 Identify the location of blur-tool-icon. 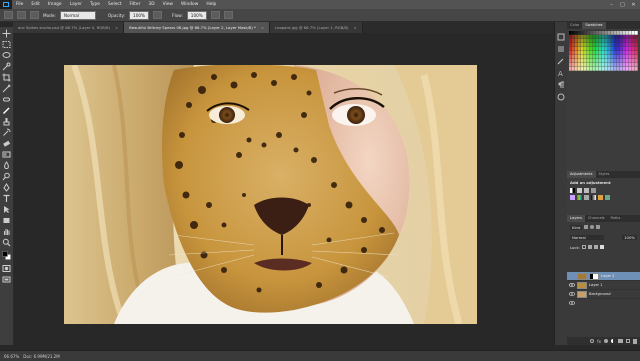
(6, 165).